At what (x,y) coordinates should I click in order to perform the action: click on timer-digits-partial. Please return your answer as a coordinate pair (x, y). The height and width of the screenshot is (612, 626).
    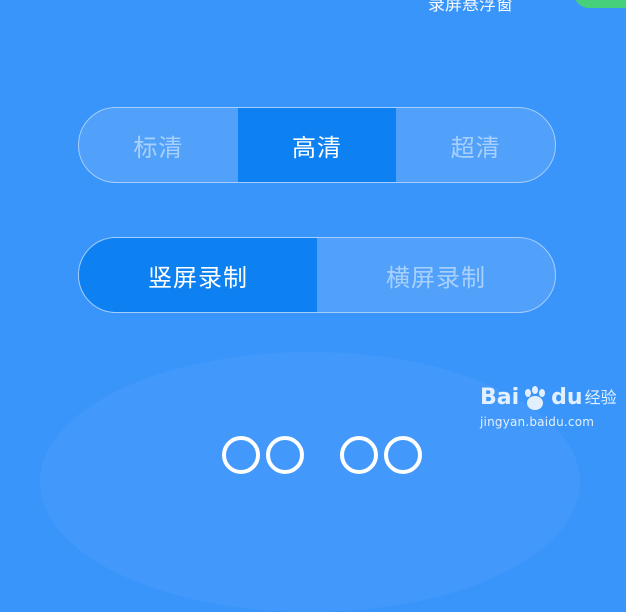
    Looking at the image, I should click on (322, 455).